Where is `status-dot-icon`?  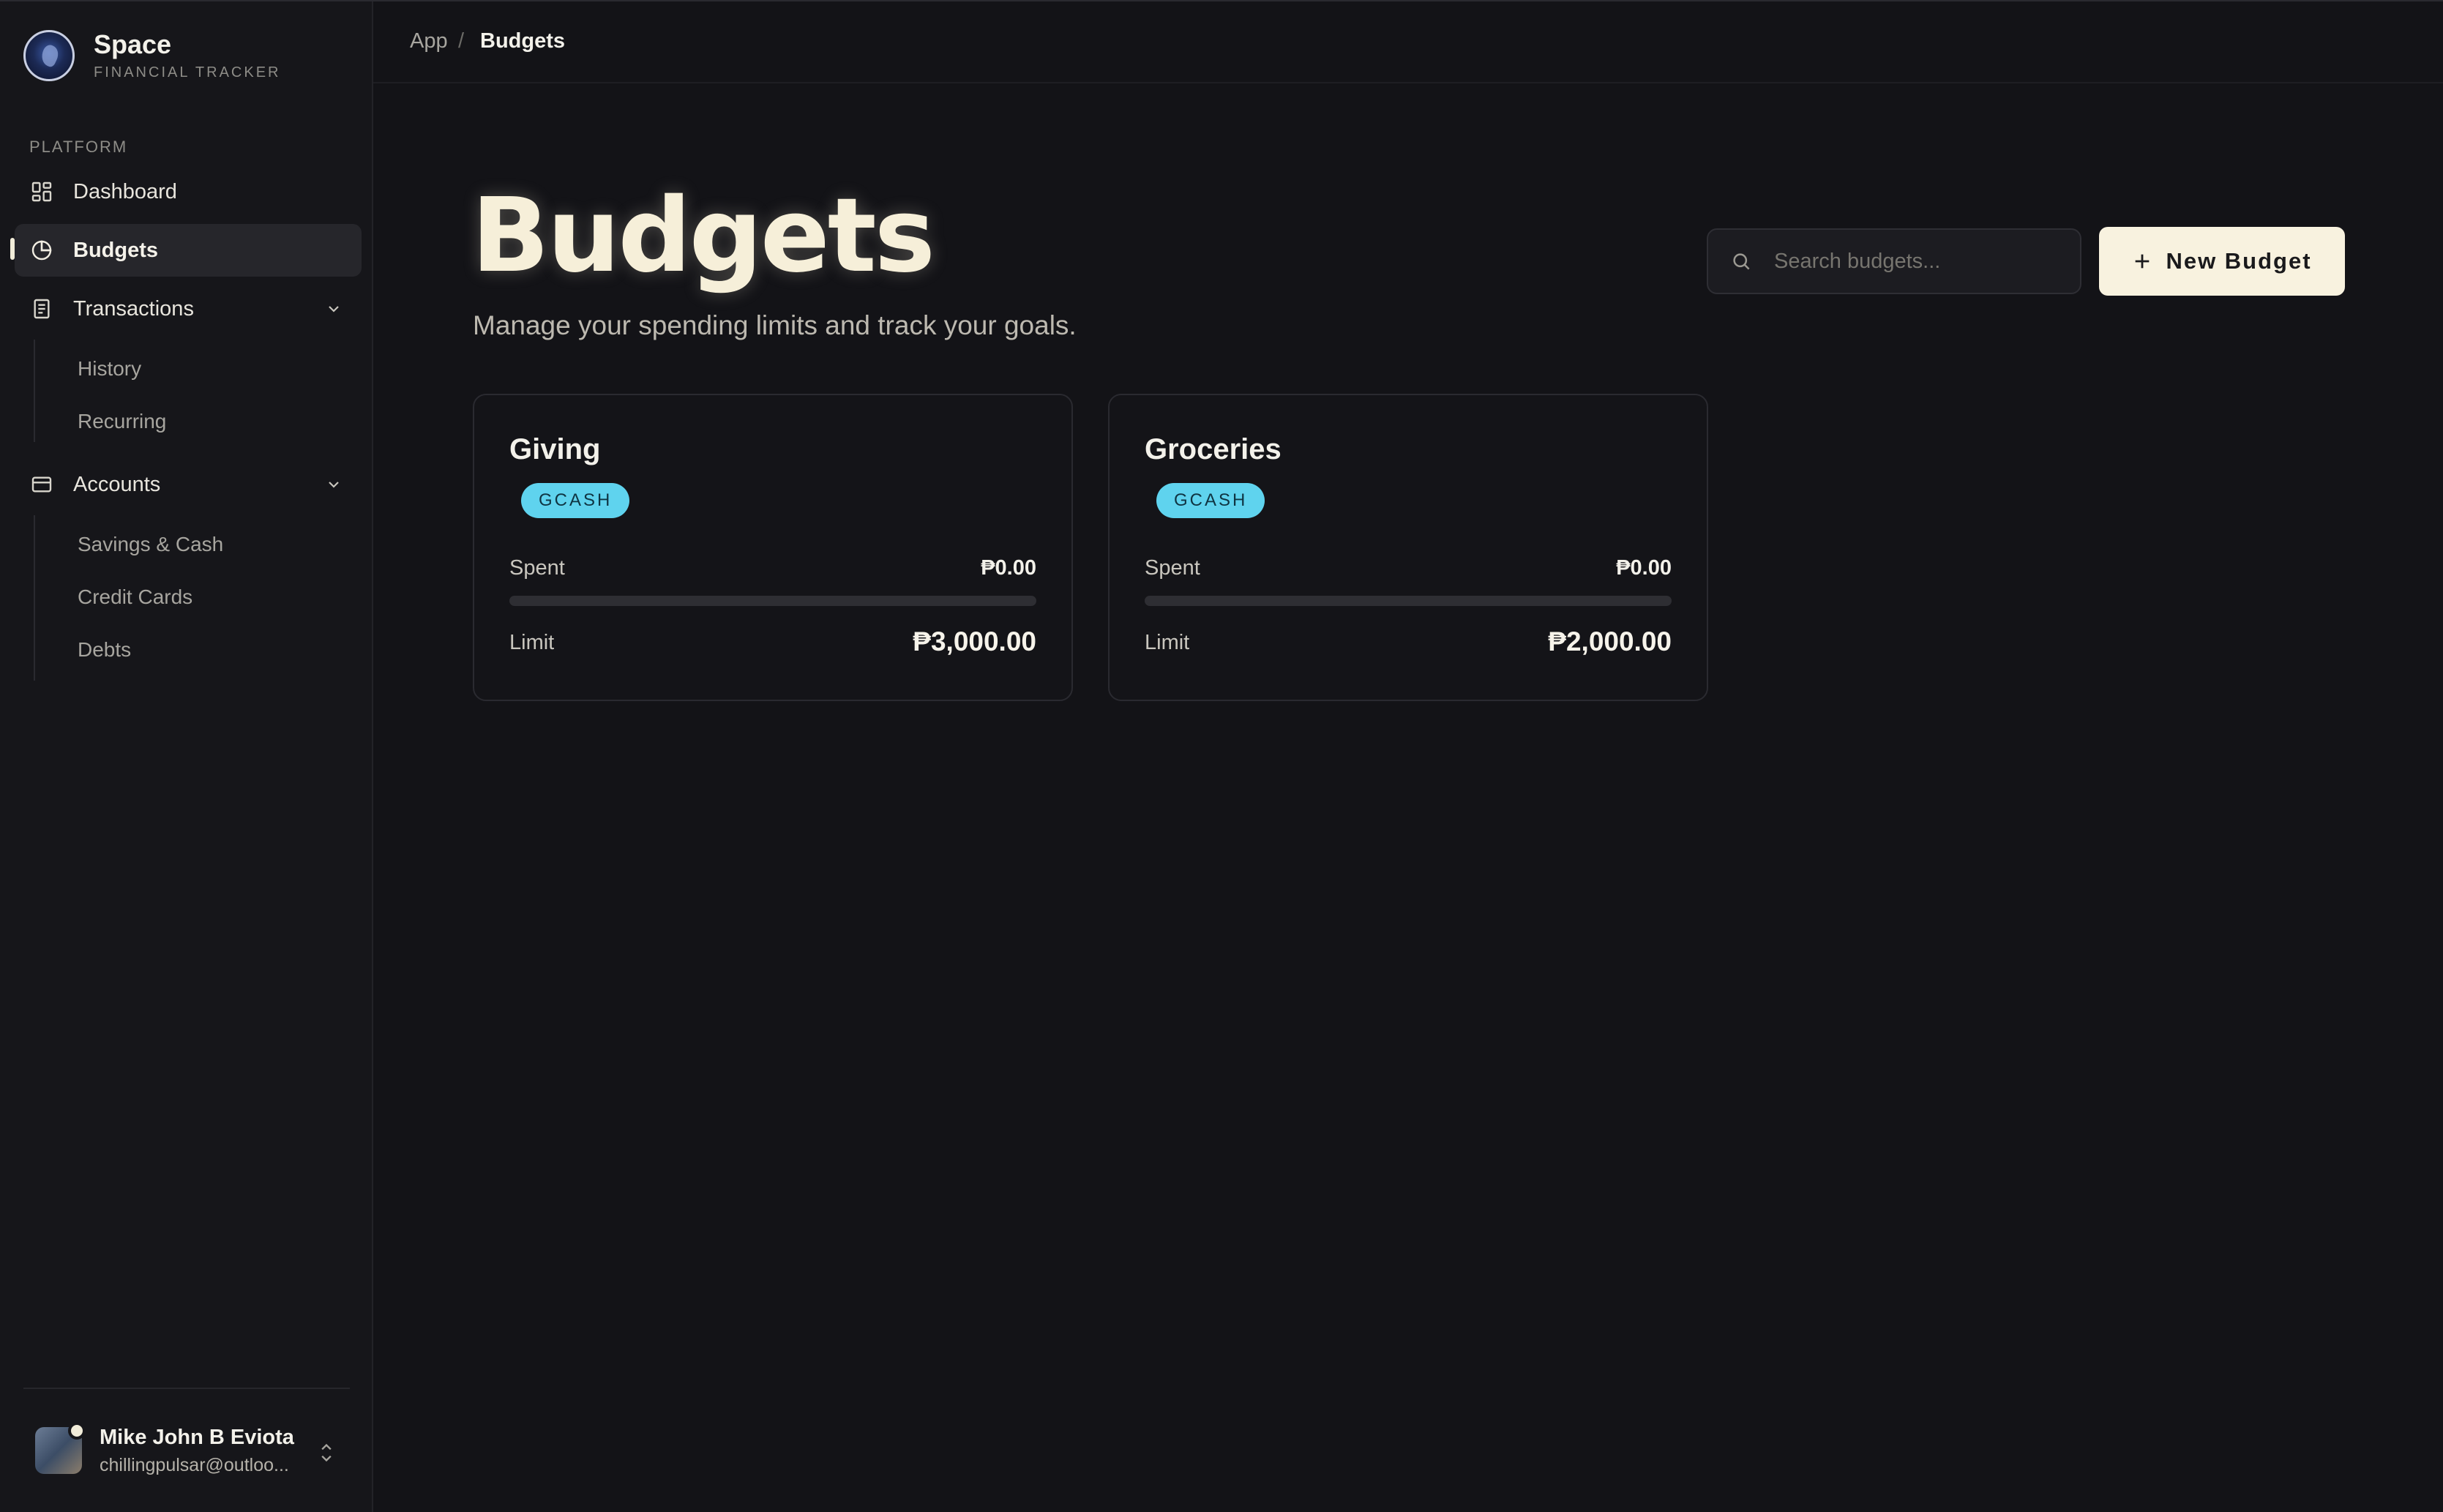
status-dot-icon is located at coordinates (77, 1431).